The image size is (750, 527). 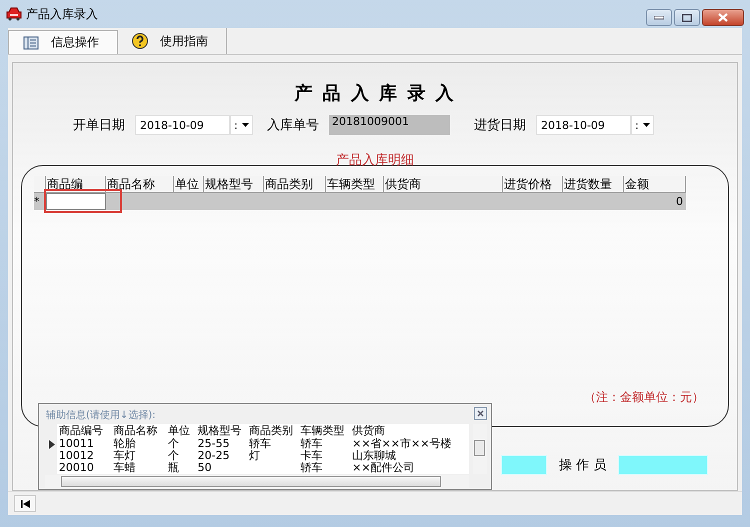 I want to click on operator-label: 操 作 员, so click(x=582, y=465).